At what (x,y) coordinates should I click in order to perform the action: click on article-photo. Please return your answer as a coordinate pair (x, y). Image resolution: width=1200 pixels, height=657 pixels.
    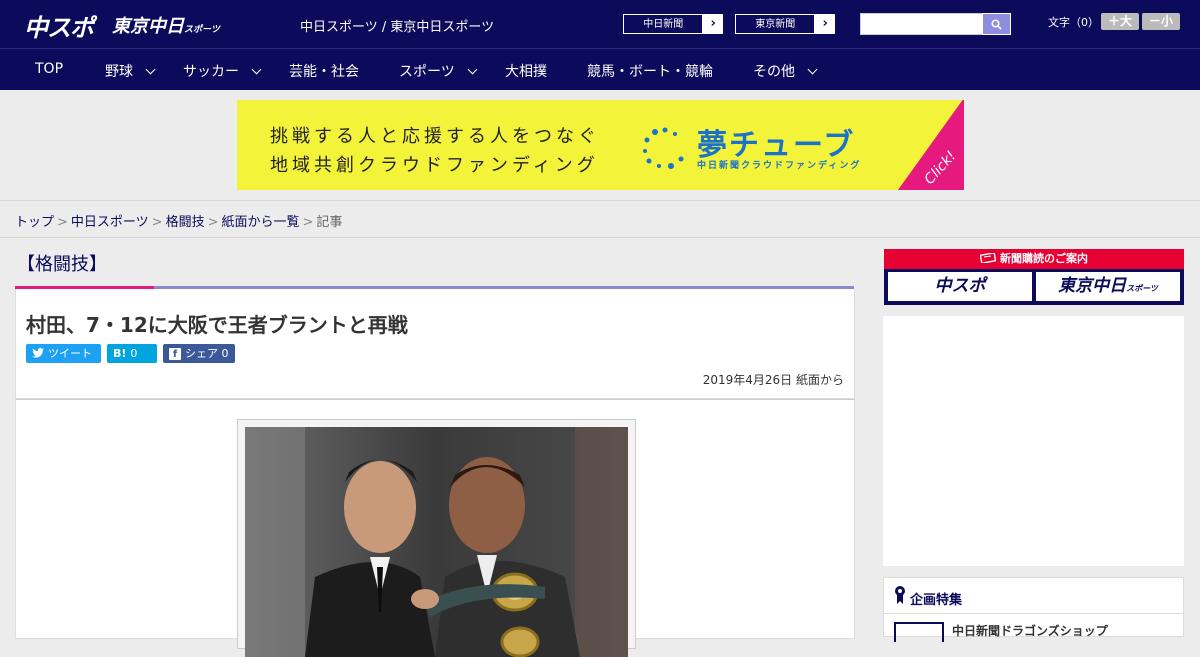
    Looking at the image, I should click on (436, 542).